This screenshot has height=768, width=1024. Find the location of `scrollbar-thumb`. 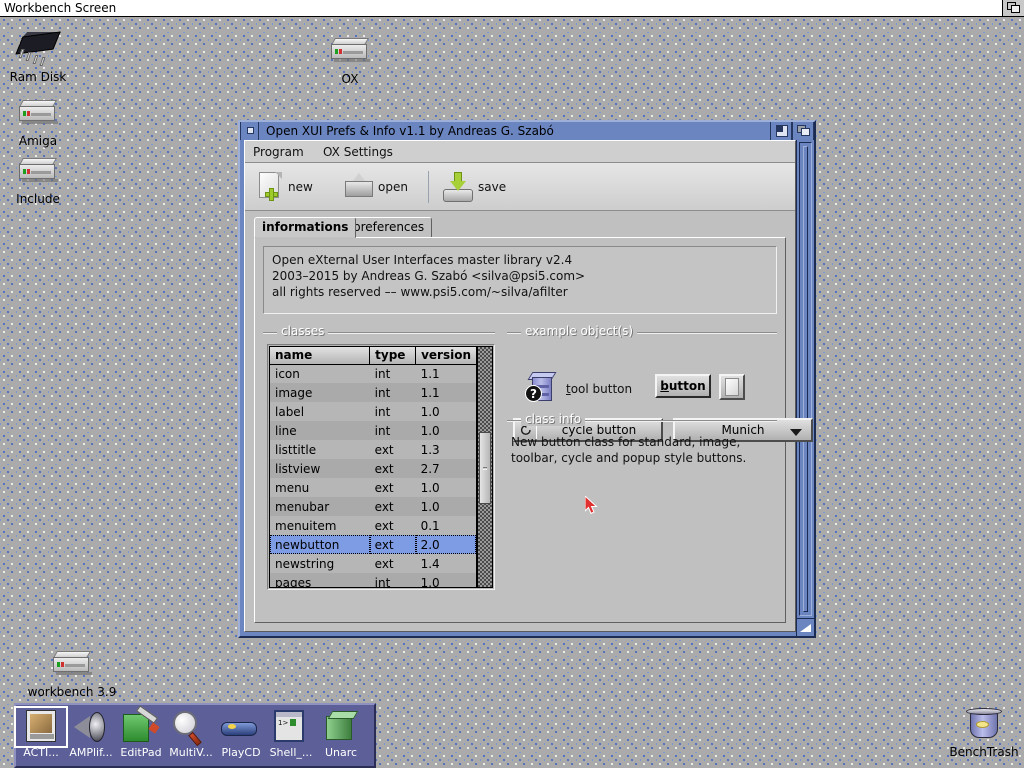

scrollbar-thumb is located at coordinates (805, 379).